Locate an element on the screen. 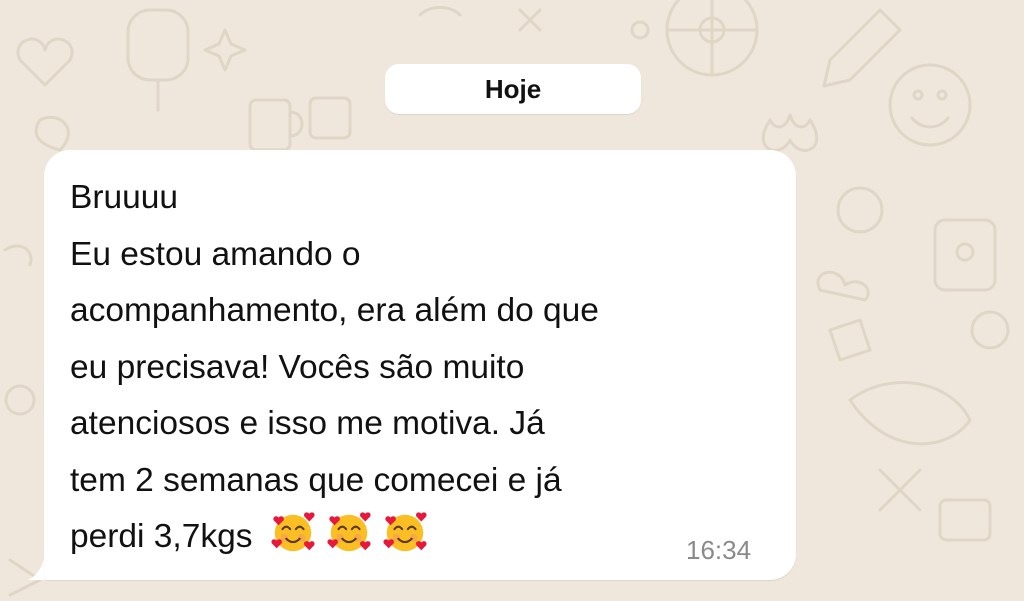  message-line: Eu estou amando o is located at coordinates (215, 254).